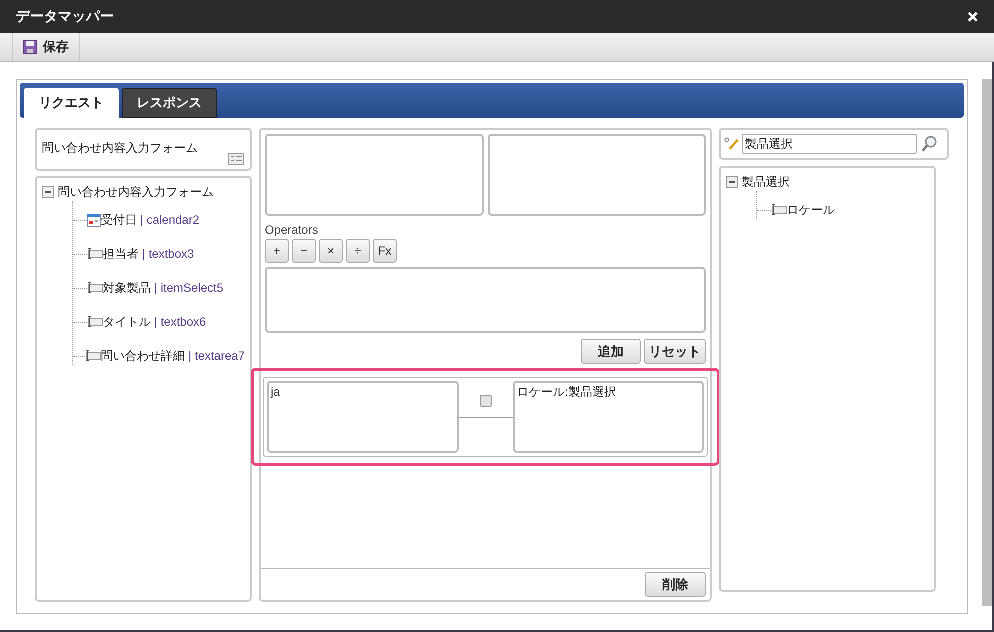  Describe the element at coordinates (163, 288) in the screenshot. I see `tree-node-label: 対象製品 | itemSelect5` at that location.